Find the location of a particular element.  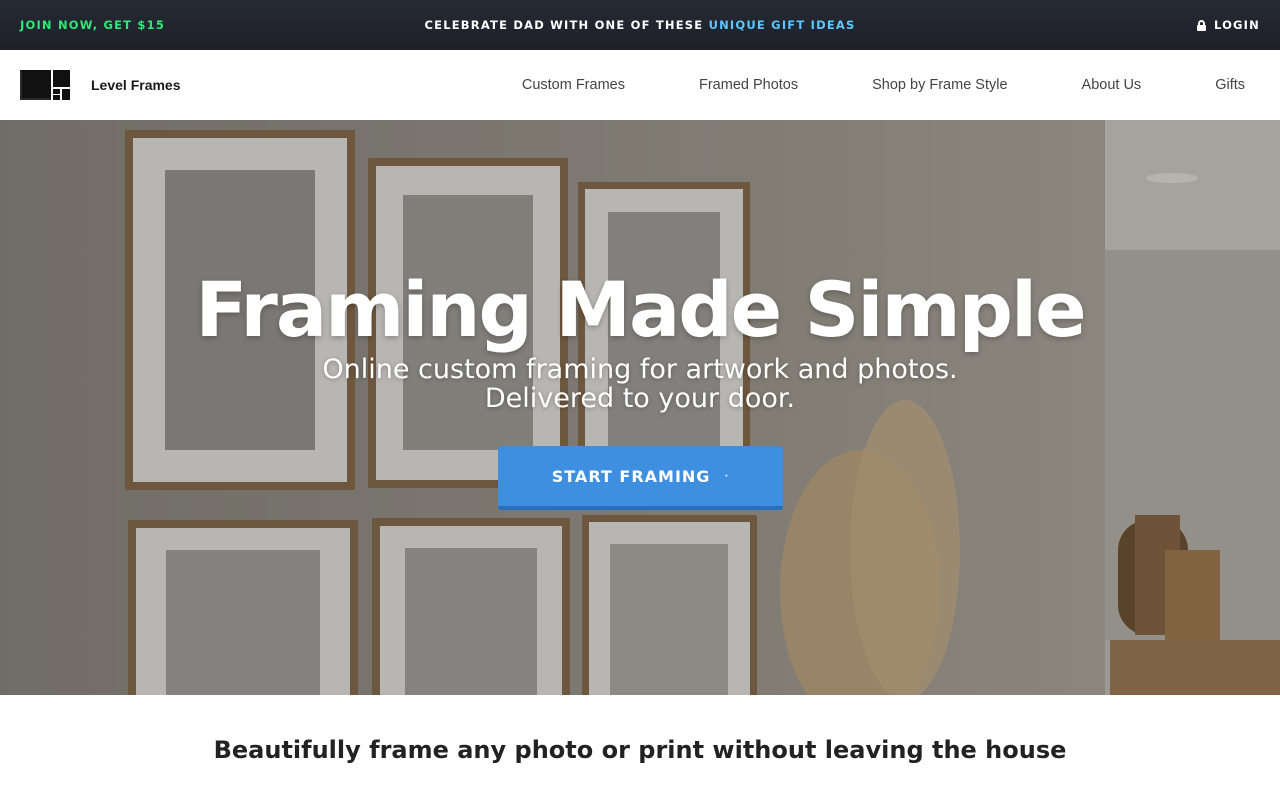

login-link: LOGIN is located at coordinates (1228, 25).